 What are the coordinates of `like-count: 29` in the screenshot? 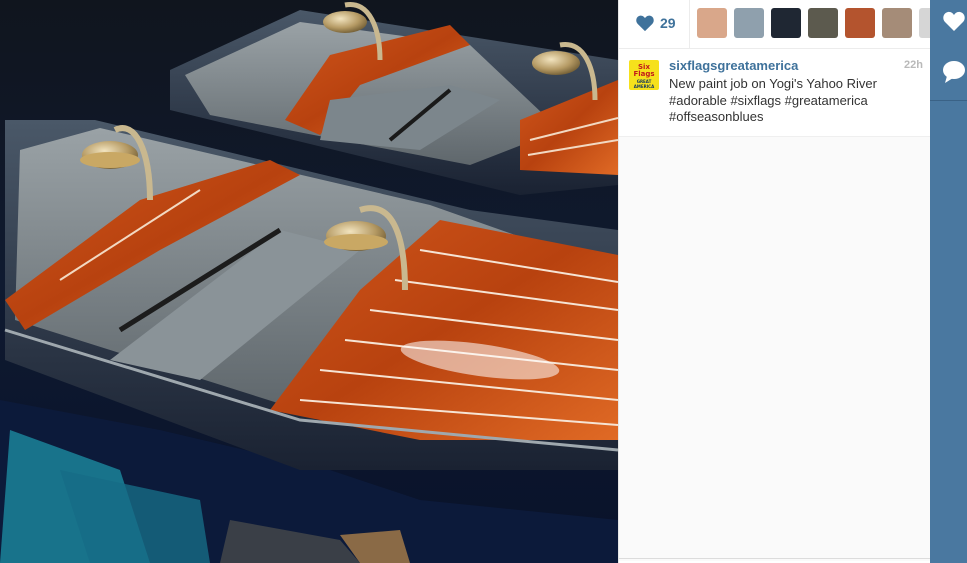 It's located at (668, 23).